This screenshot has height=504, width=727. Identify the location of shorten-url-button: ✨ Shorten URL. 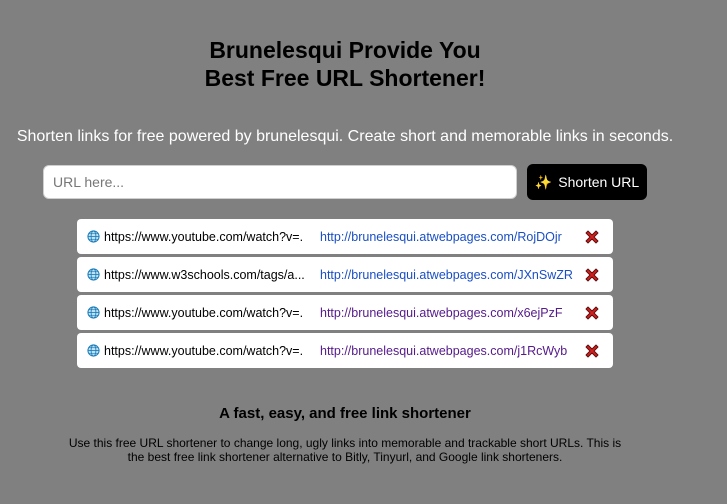
(587, 182).